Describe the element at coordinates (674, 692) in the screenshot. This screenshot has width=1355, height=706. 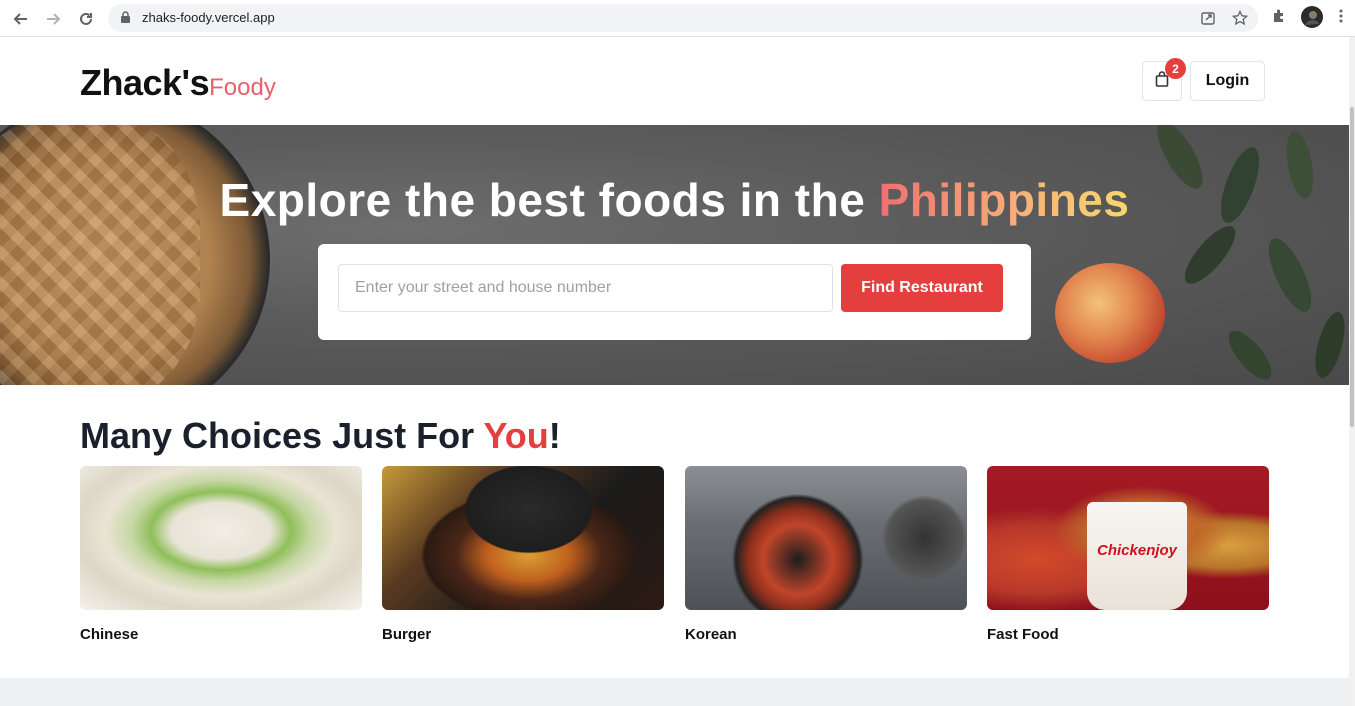
I see `footer-band` at that location.